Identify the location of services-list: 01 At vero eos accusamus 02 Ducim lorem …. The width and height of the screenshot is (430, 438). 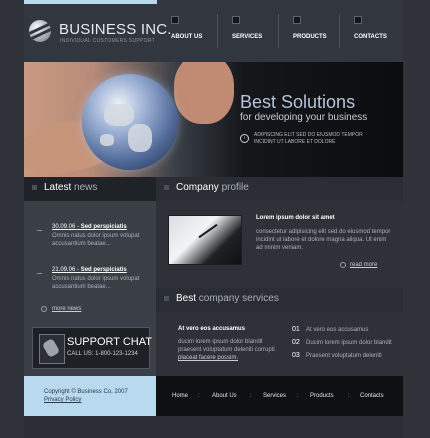
(347, 345).